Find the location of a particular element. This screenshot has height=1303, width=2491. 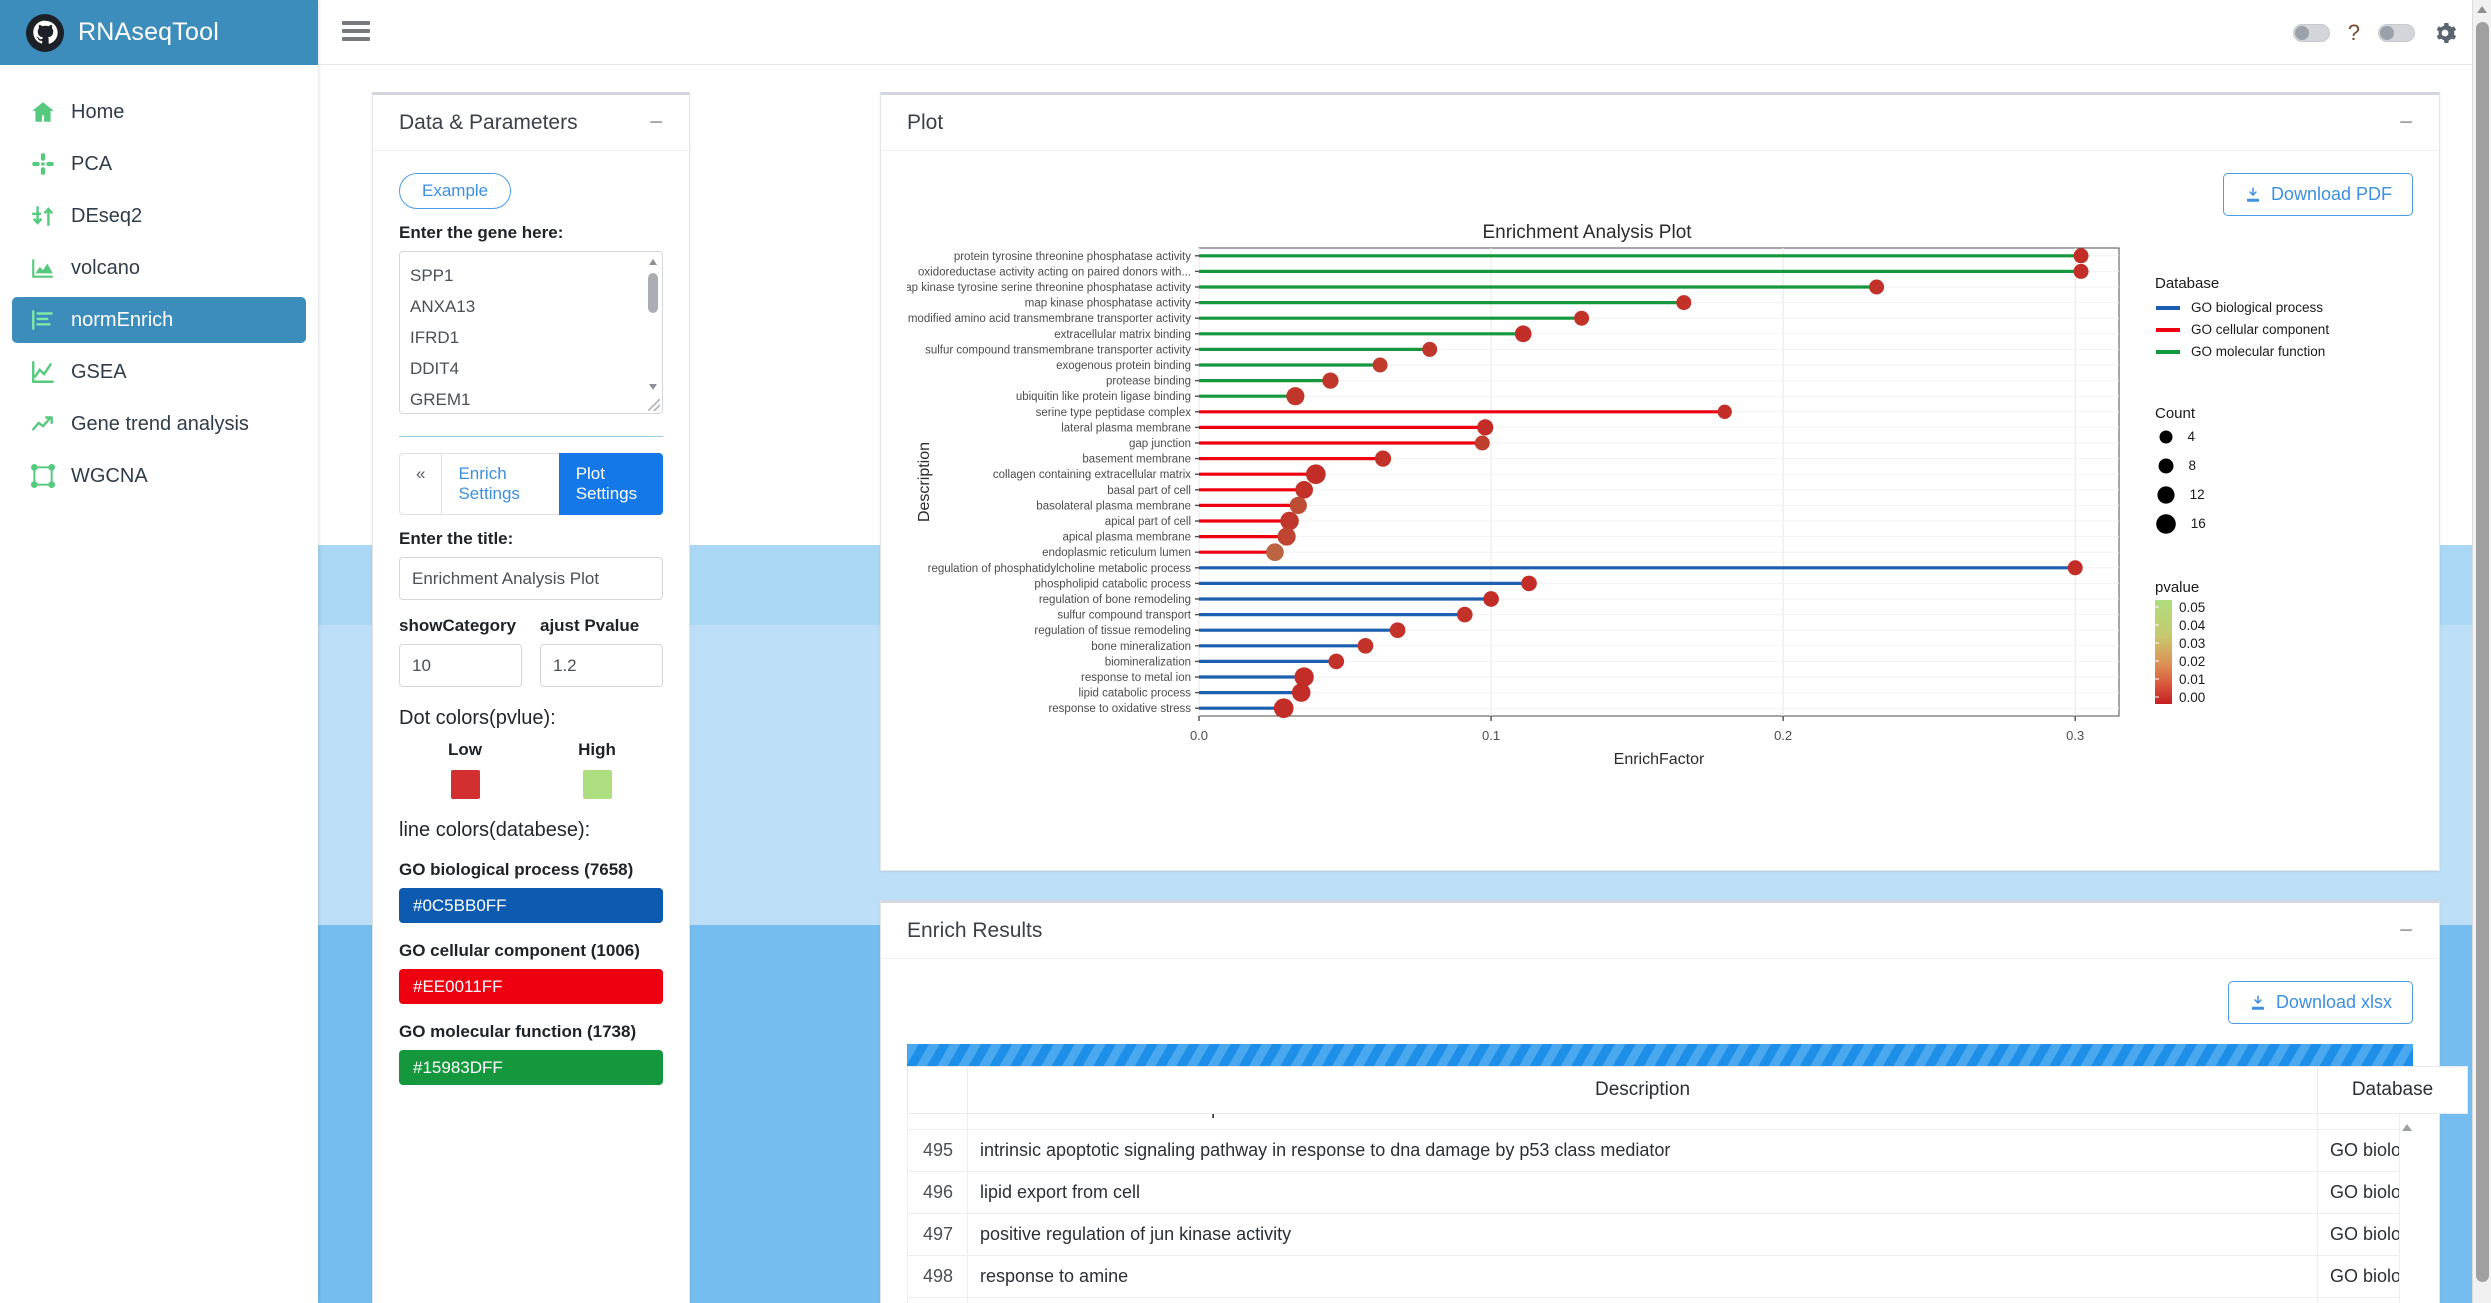

sidebar-item-label: DEseq2 is located at coordinates (107, 215).